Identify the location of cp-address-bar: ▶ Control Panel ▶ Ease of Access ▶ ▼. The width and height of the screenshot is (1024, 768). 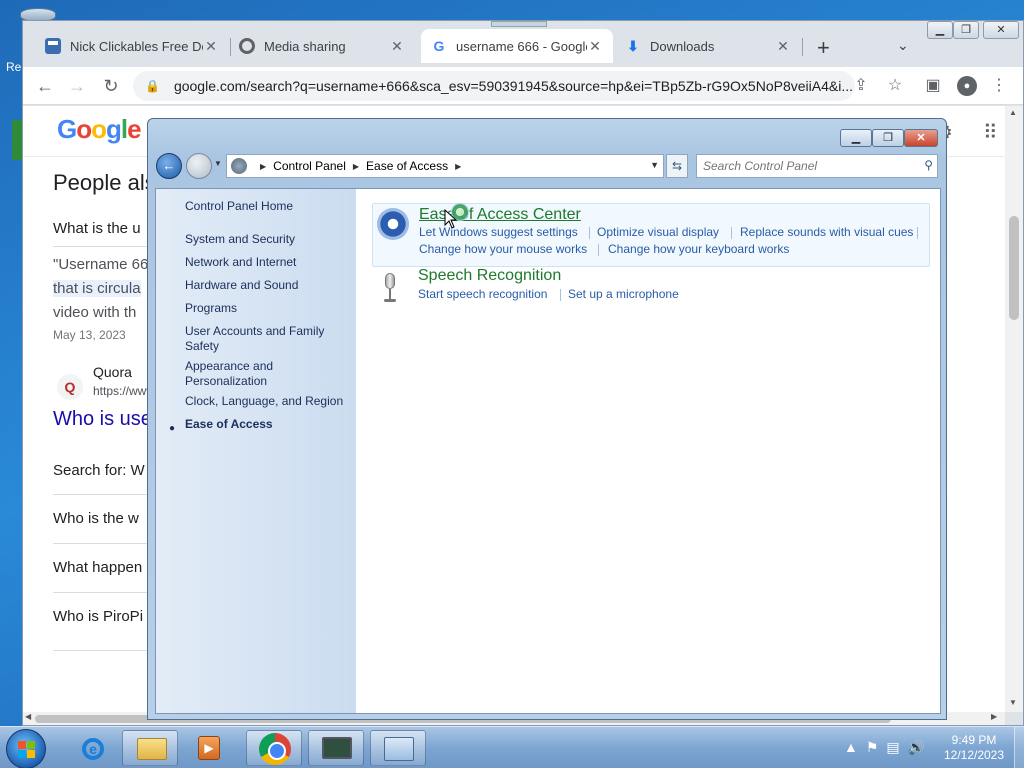
(445, 166).